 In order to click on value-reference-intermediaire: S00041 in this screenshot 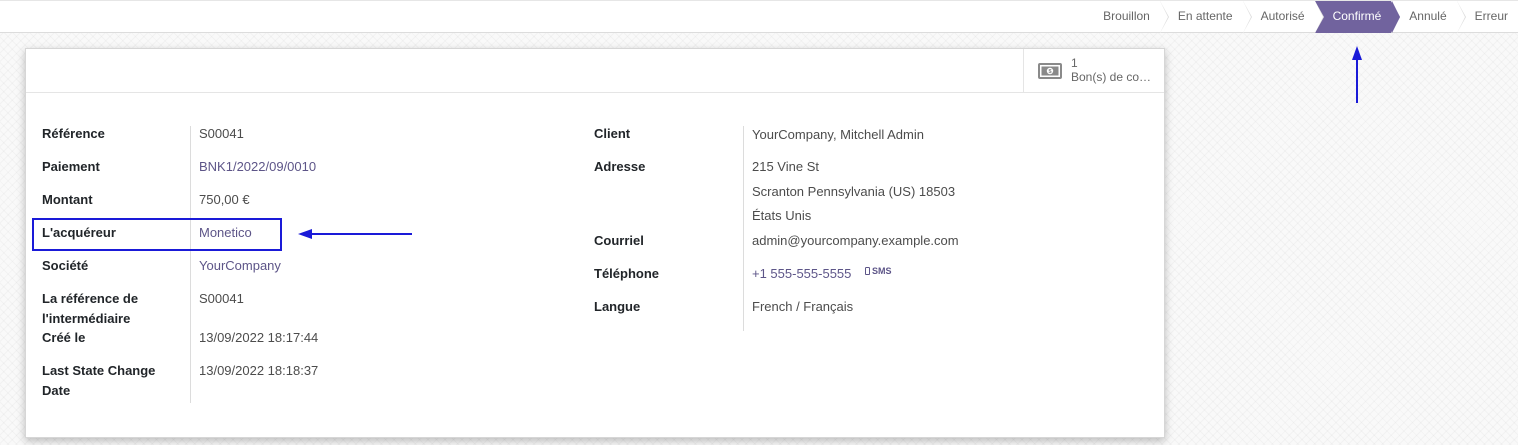, I will do `click(221, 298)`.